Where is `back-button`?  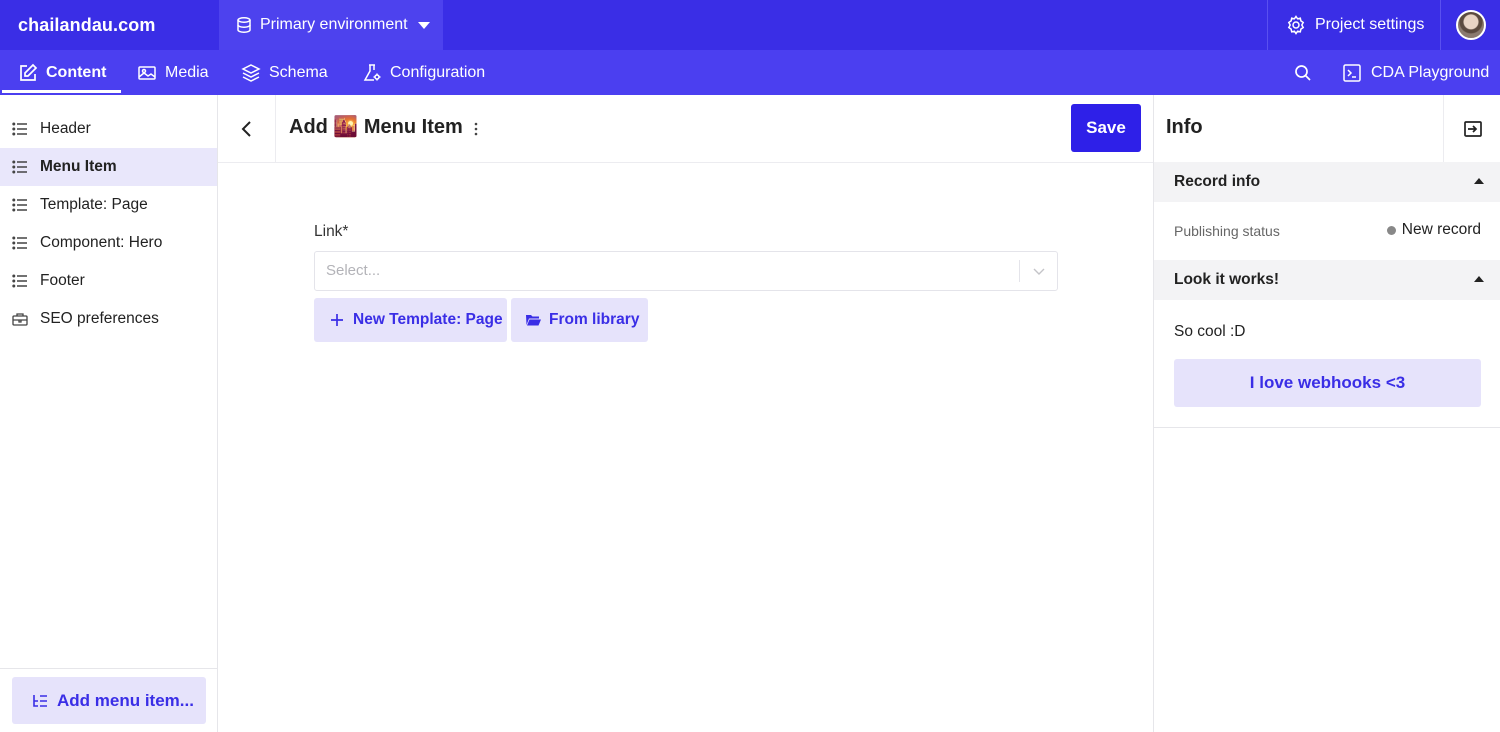 back-button is located at coordinates (247, 128).